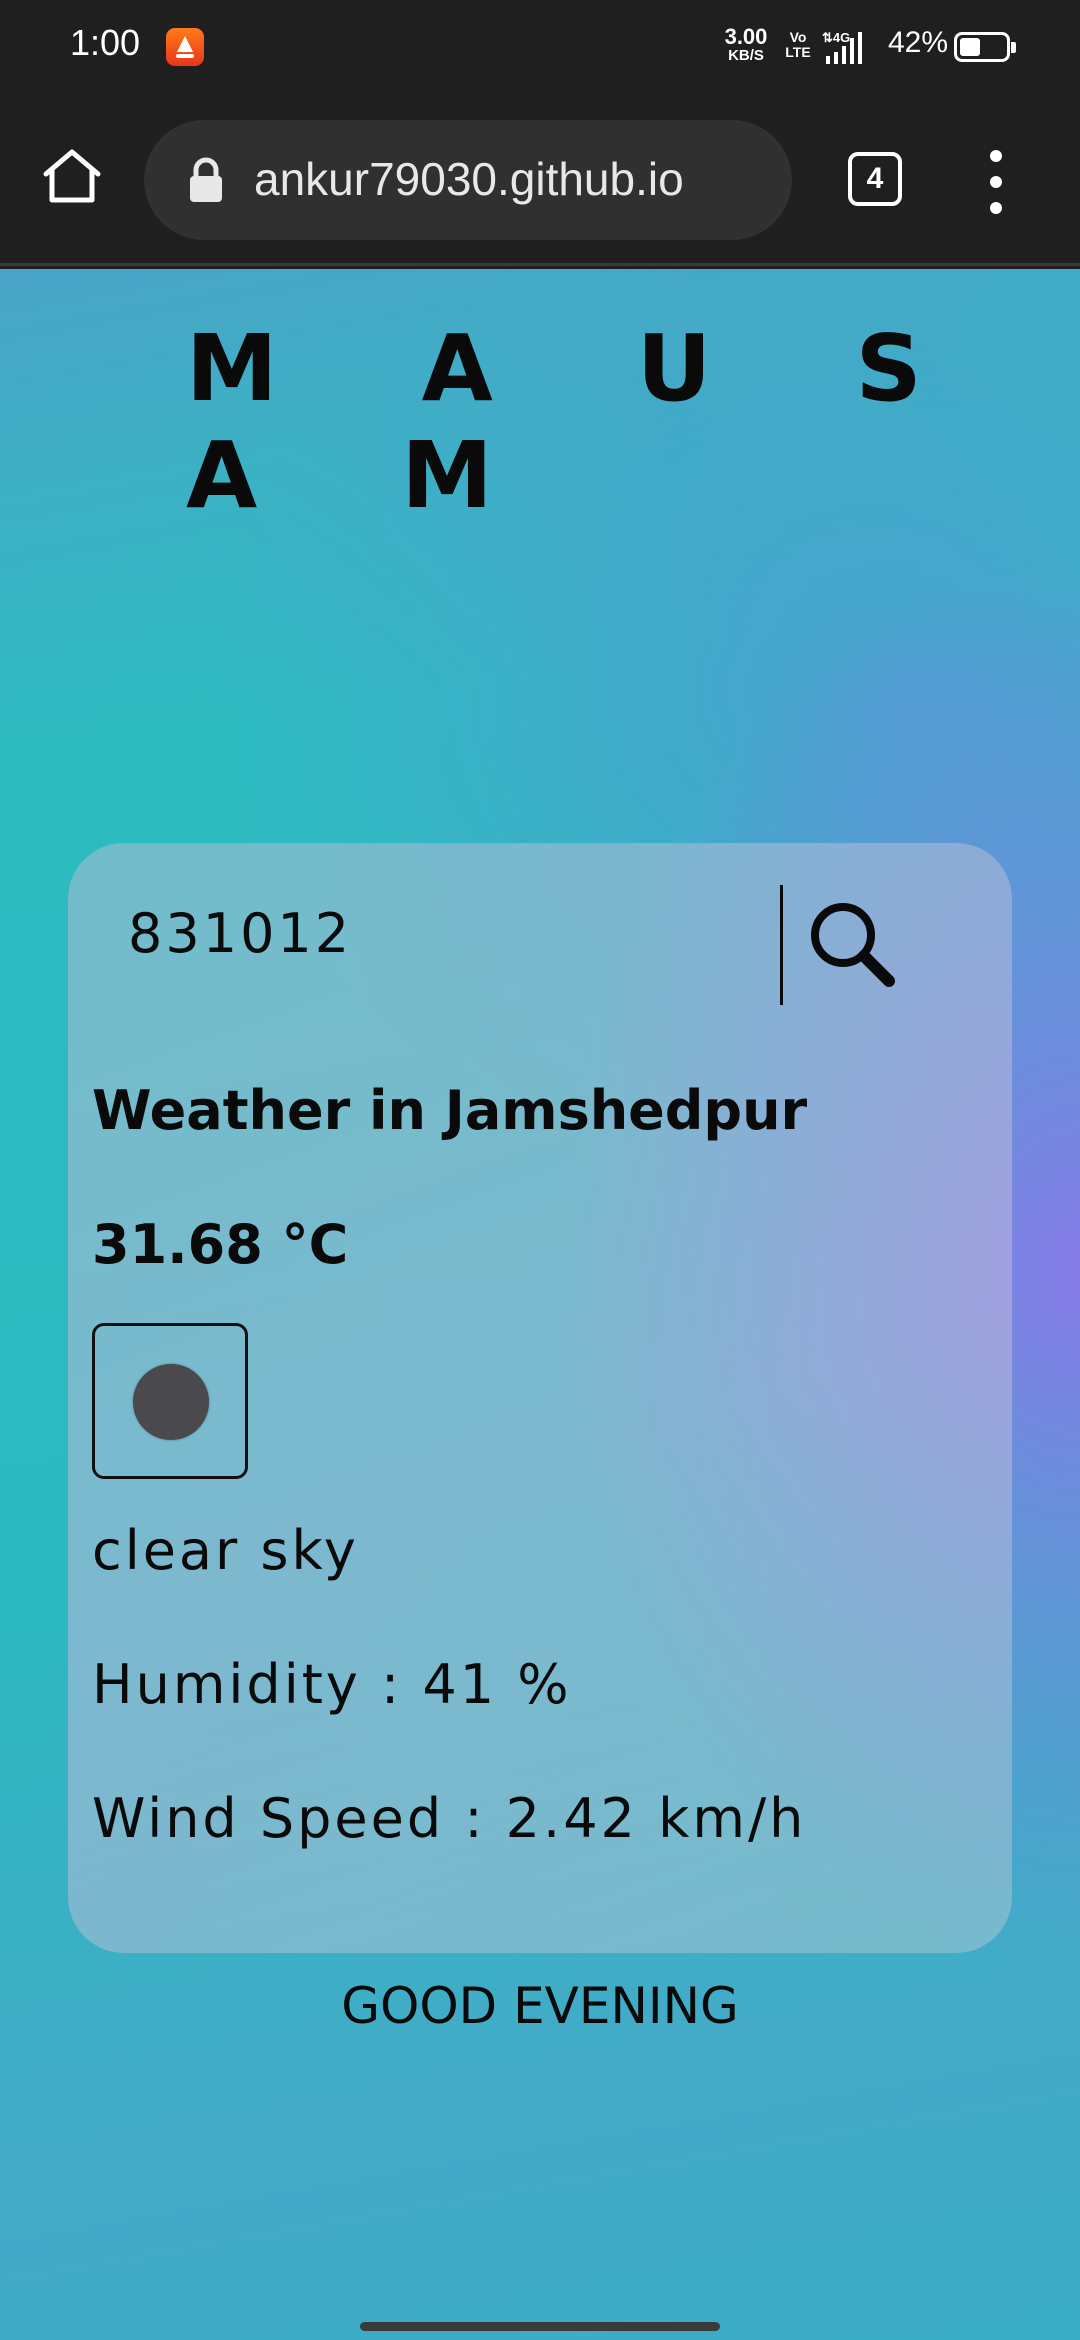  What do you see at coordinates (449, 1818) in the screenshot?
I see `wind-speed: Wind Speed : 2.42 km/h` at bounding box center [449, 1818].